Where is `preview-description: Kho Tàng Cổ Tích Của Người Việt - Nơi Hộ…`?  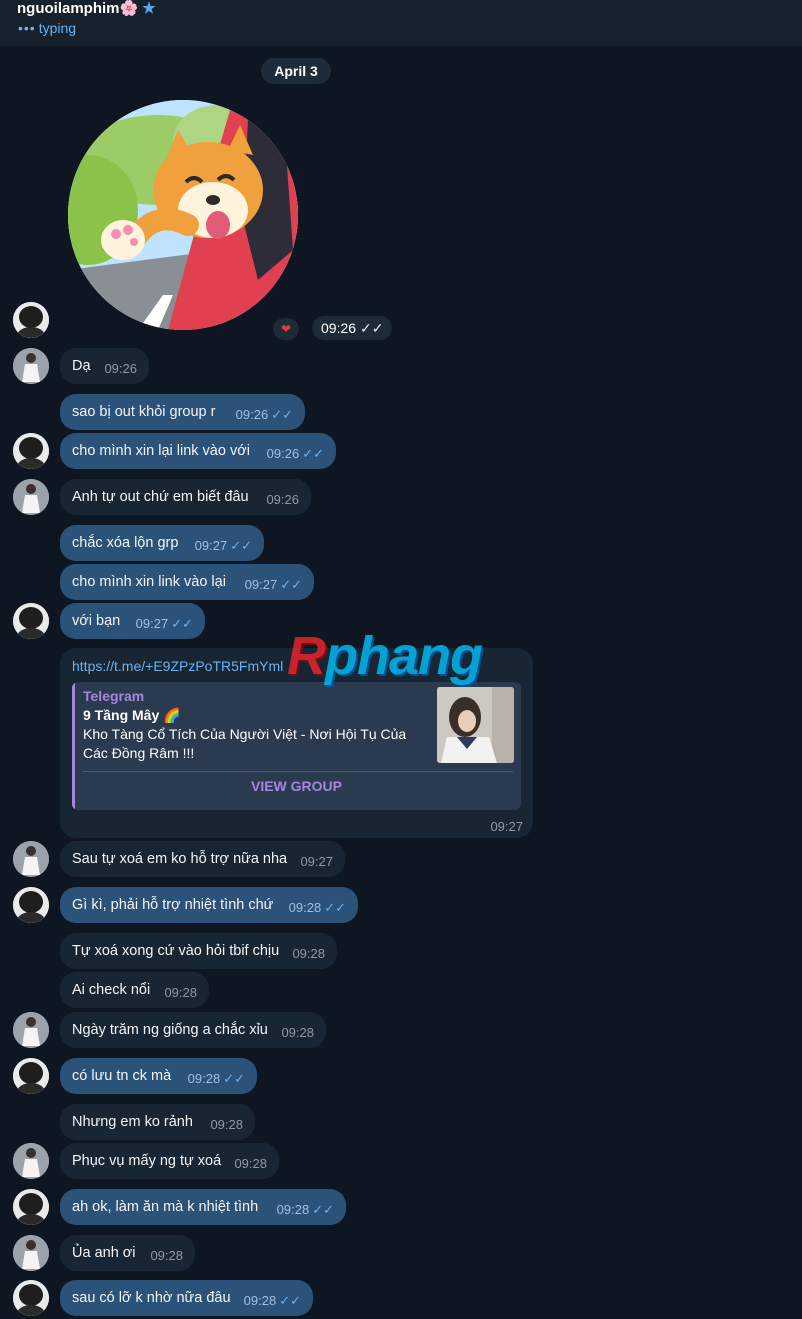
preview-description: Kho Tàng Cổ Tích Của Người Việt - Nơi Hộ… is located at coordinates (245, 743).